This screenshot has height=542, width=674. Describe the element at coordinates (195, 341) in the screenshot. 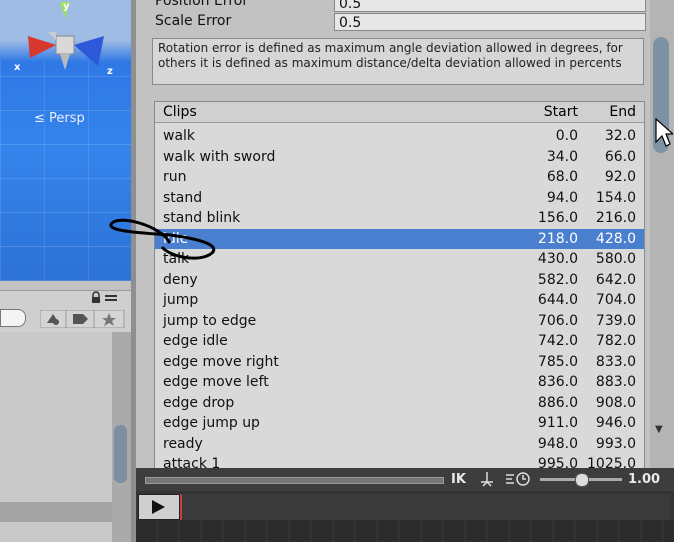

I see `clip-name: edge idle` at that location.